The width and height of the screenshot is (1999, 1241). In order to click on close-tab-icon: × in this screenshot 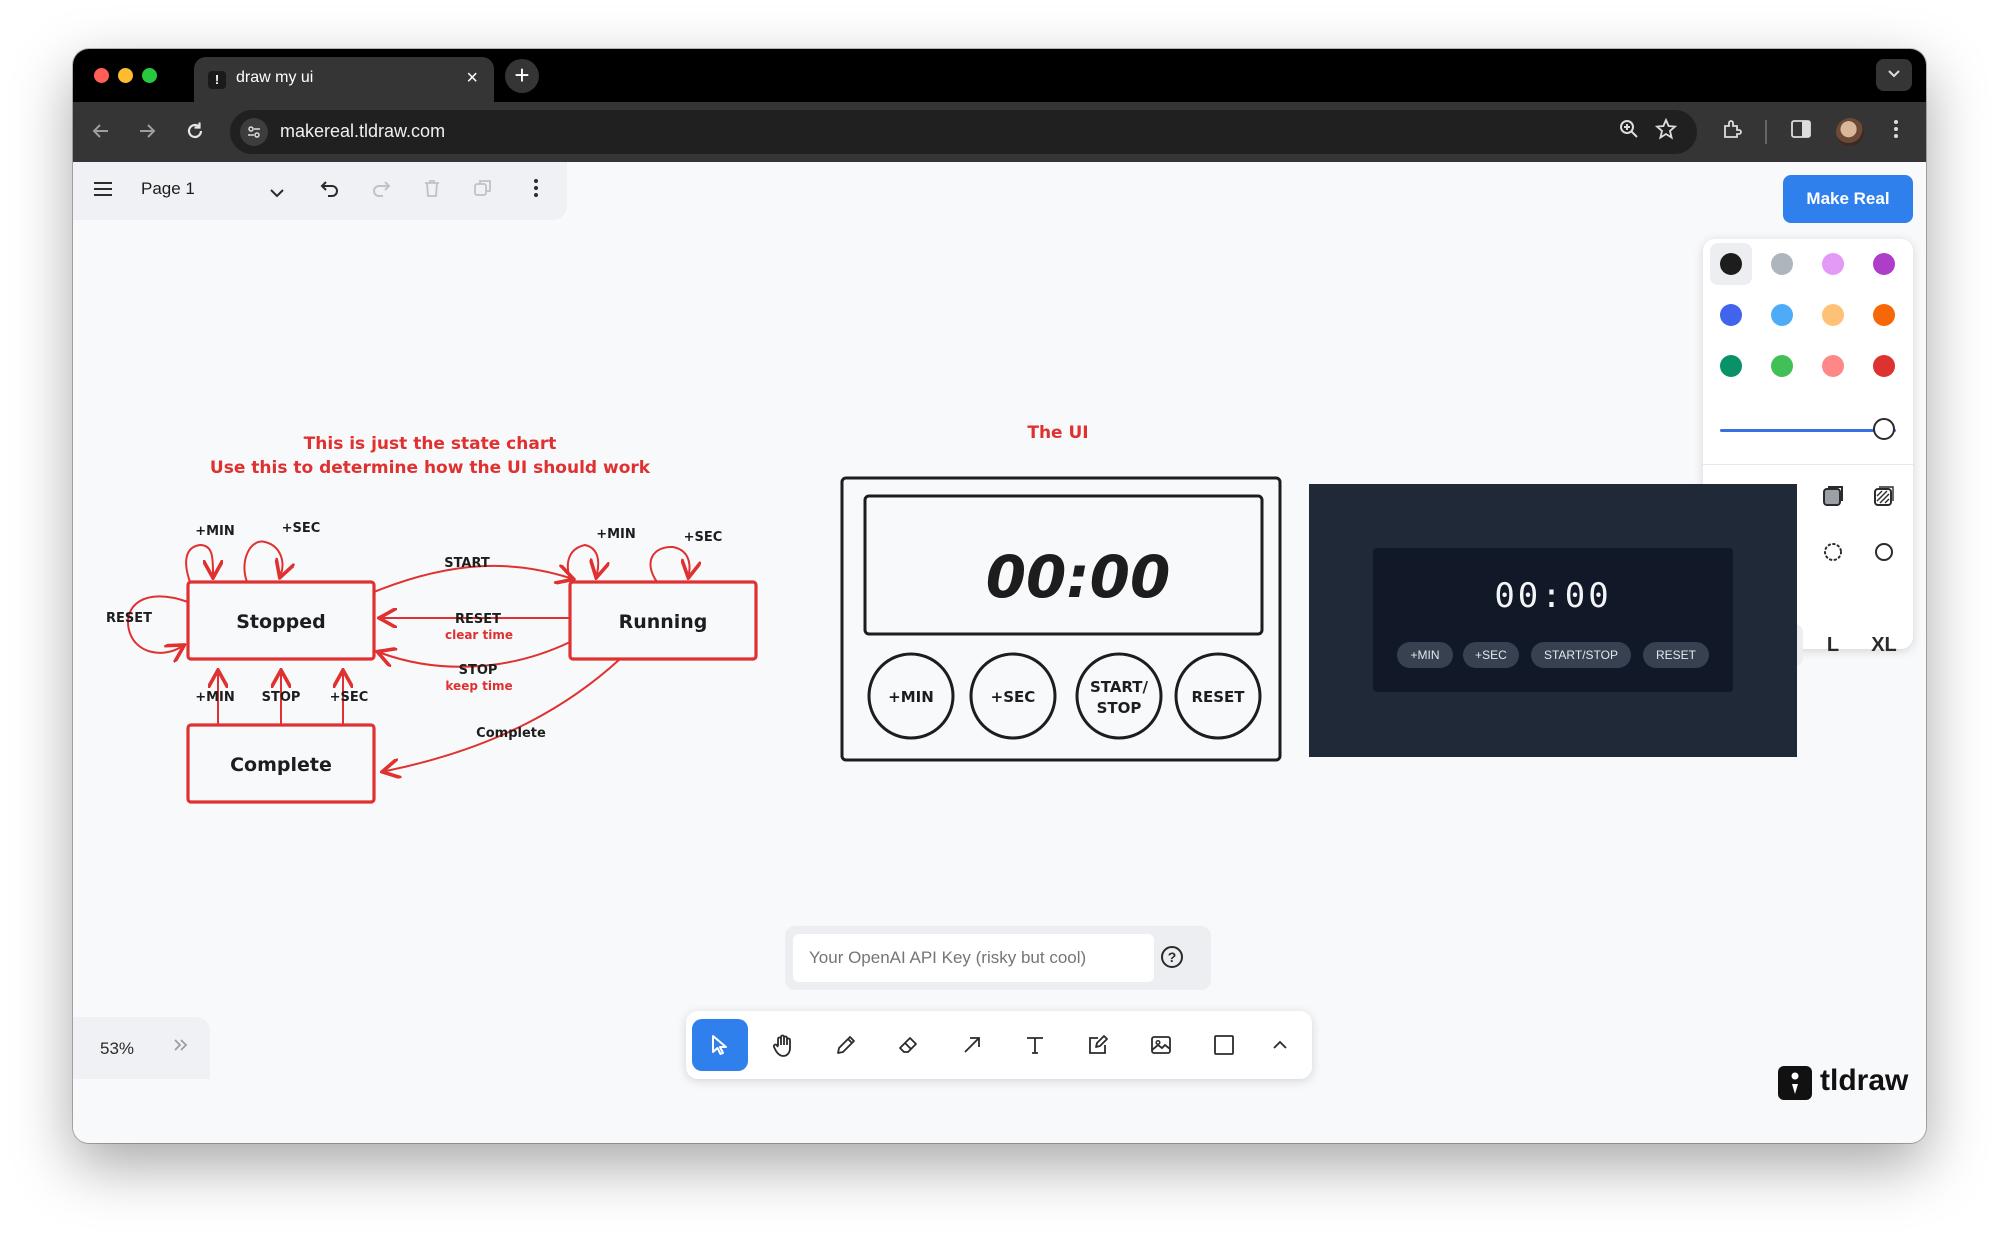, I will do `click(472, 78)`.